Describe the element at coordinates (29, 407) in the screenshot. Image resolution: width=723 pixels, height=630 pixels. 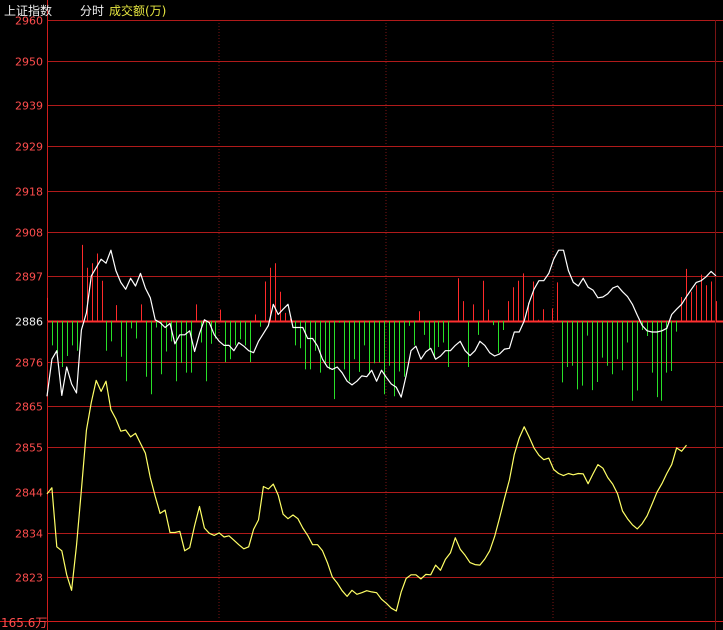
I see `y-tick-label: 2865` at that location.